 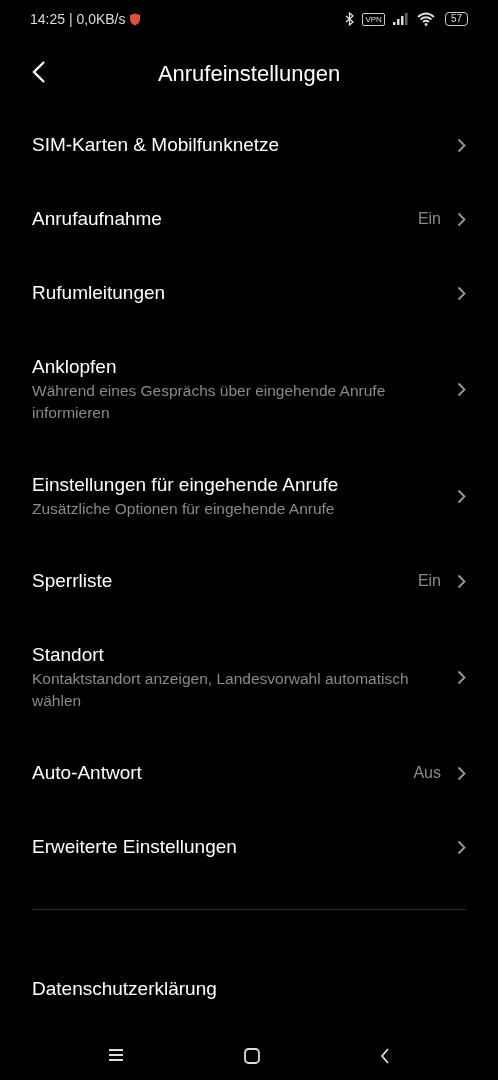 I want to click on battery-indicator: 57, so click(x=456, y=19).